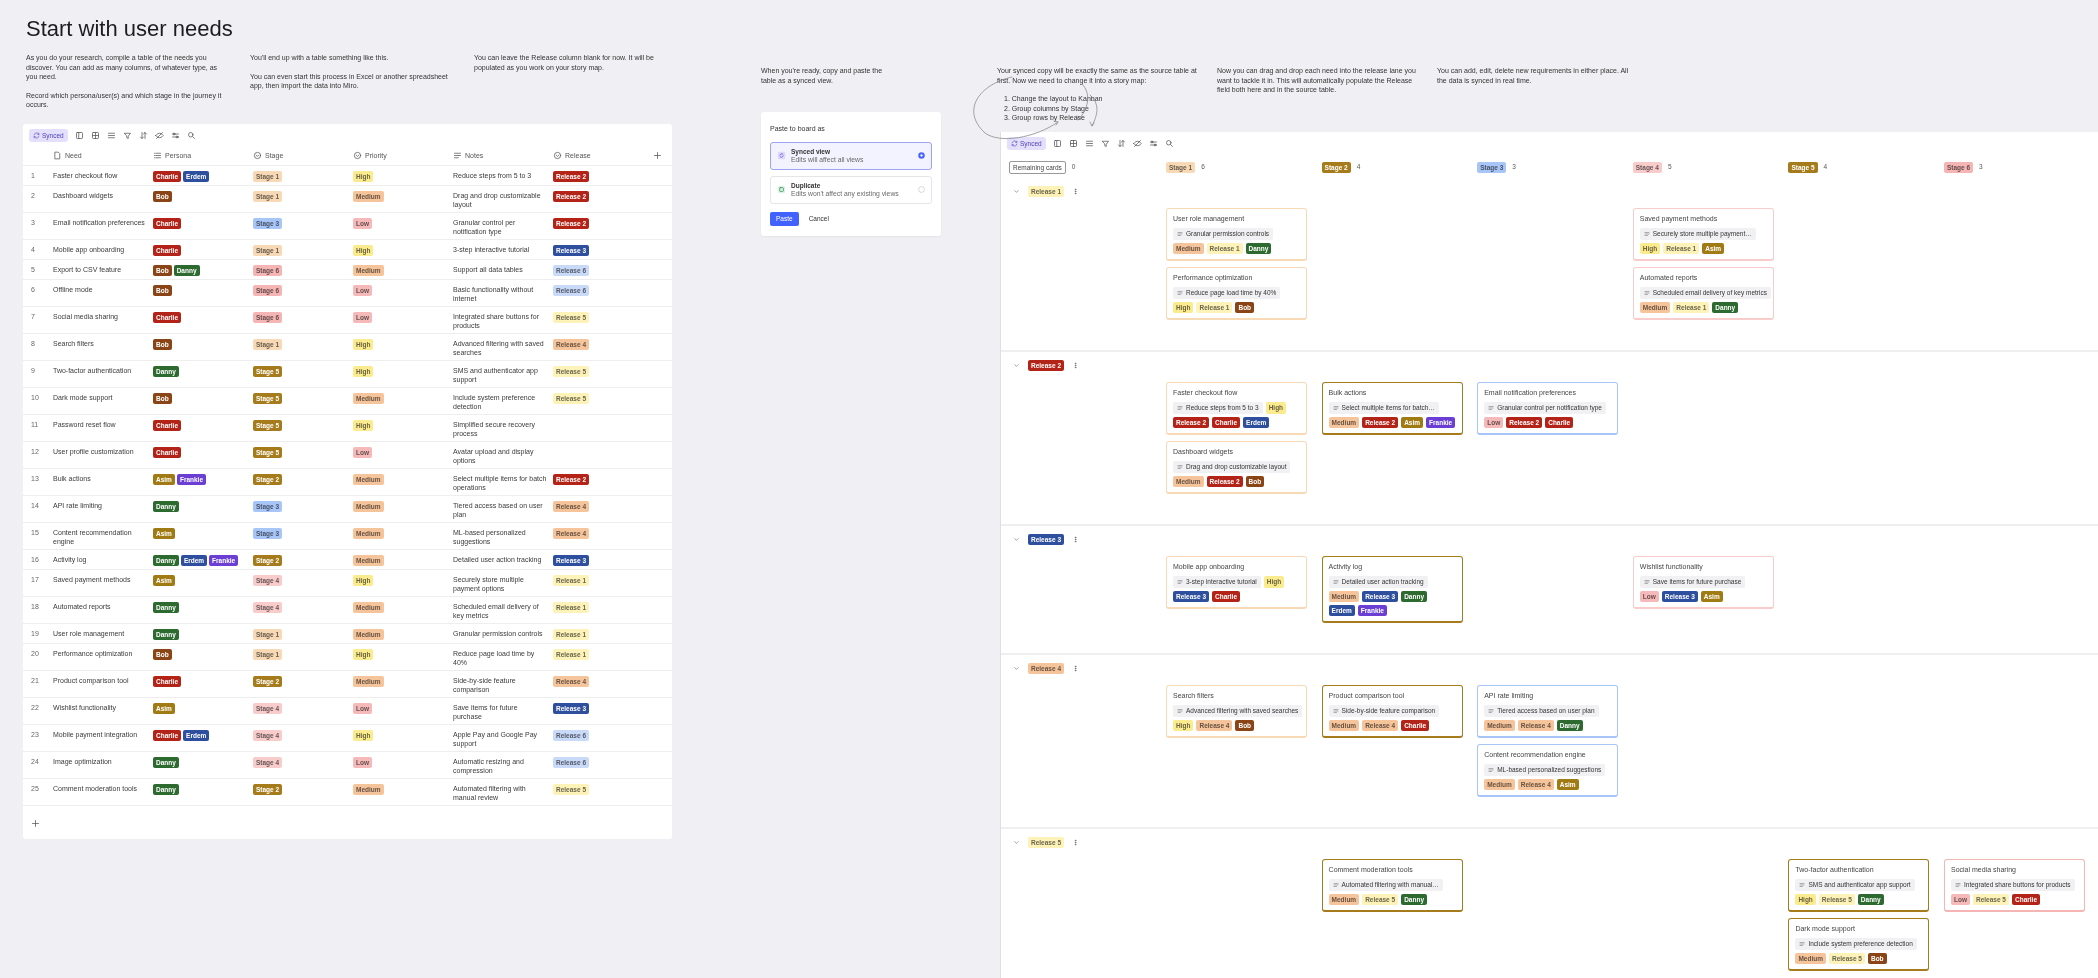 This screenshot has height=978, width=2098. Describe the element at coordinates (129, 29) in the screenshot. I see `page-title: Start with user needs` at that location.